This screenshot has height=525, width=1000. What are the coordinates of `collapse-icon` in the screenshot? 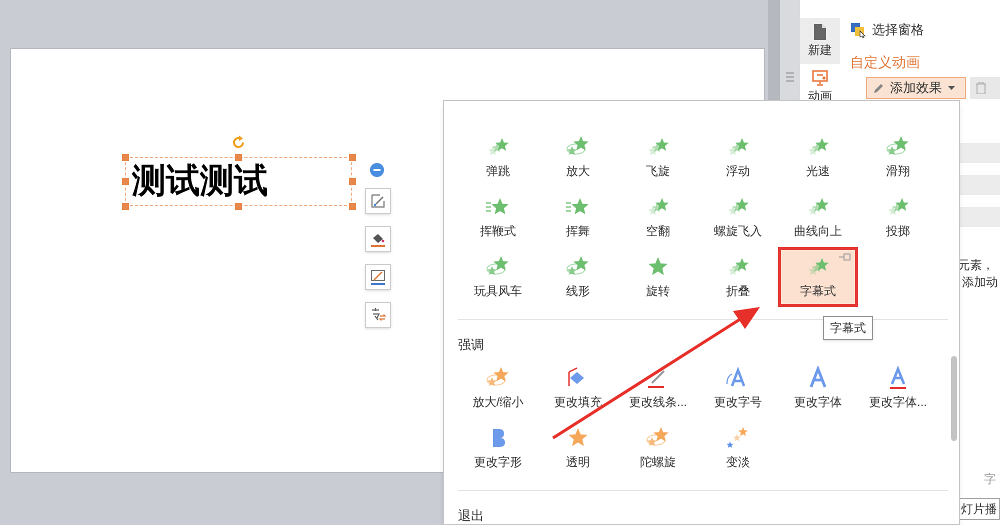 It's located at (377, 170).